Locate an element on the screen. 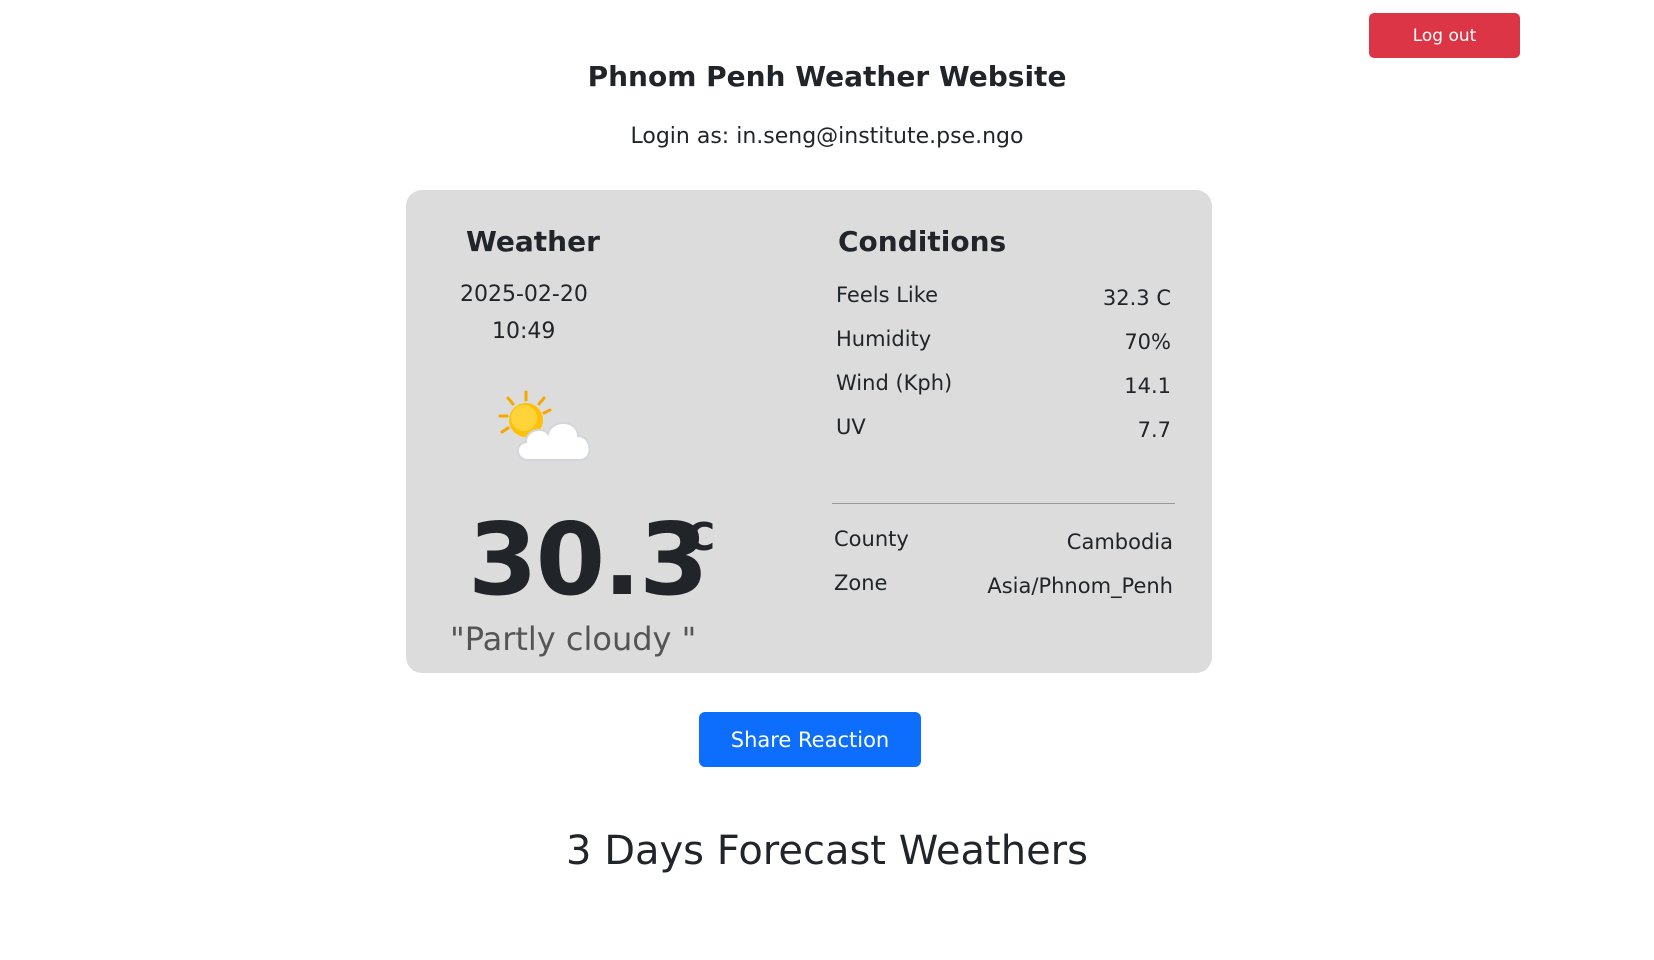 Image resolution: width=1654 pixels, height=960 pixels. weather-heading: Weather is located at coordinates (533, 241).